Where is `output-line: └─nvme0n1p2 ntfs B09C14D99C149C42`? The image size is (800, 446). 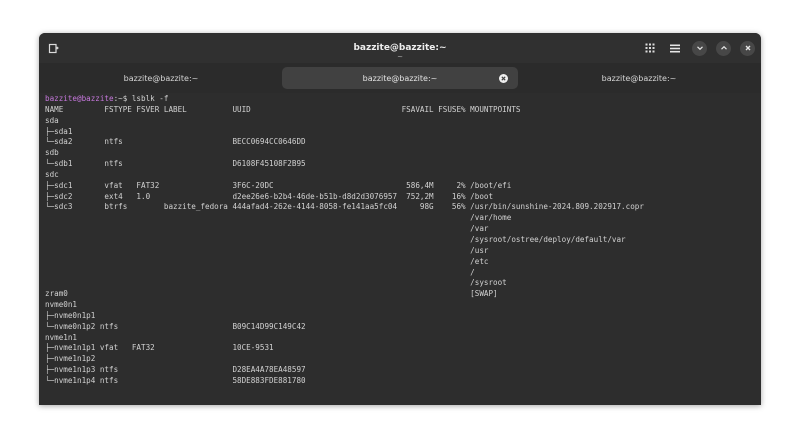 output-line: └─nvme0n1p2 ntfs B09C14D99C149C42 is located at coordinates (175, 326).